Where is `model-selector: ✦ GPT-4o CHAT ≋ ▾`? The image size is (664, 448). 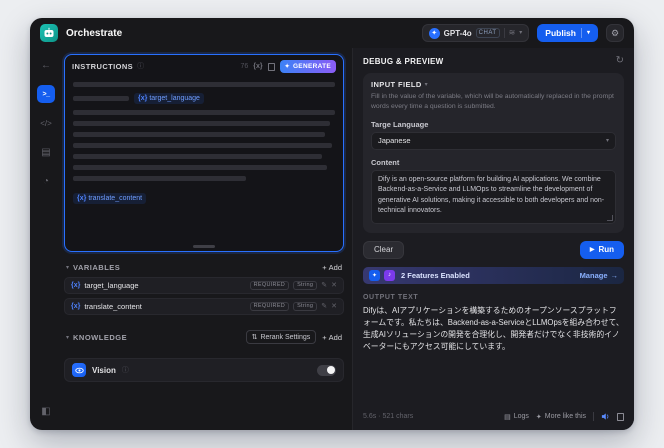
model-selector: ✦ GPT-4o CHAT ≋ ▾ is located at coordinates (475, 33).